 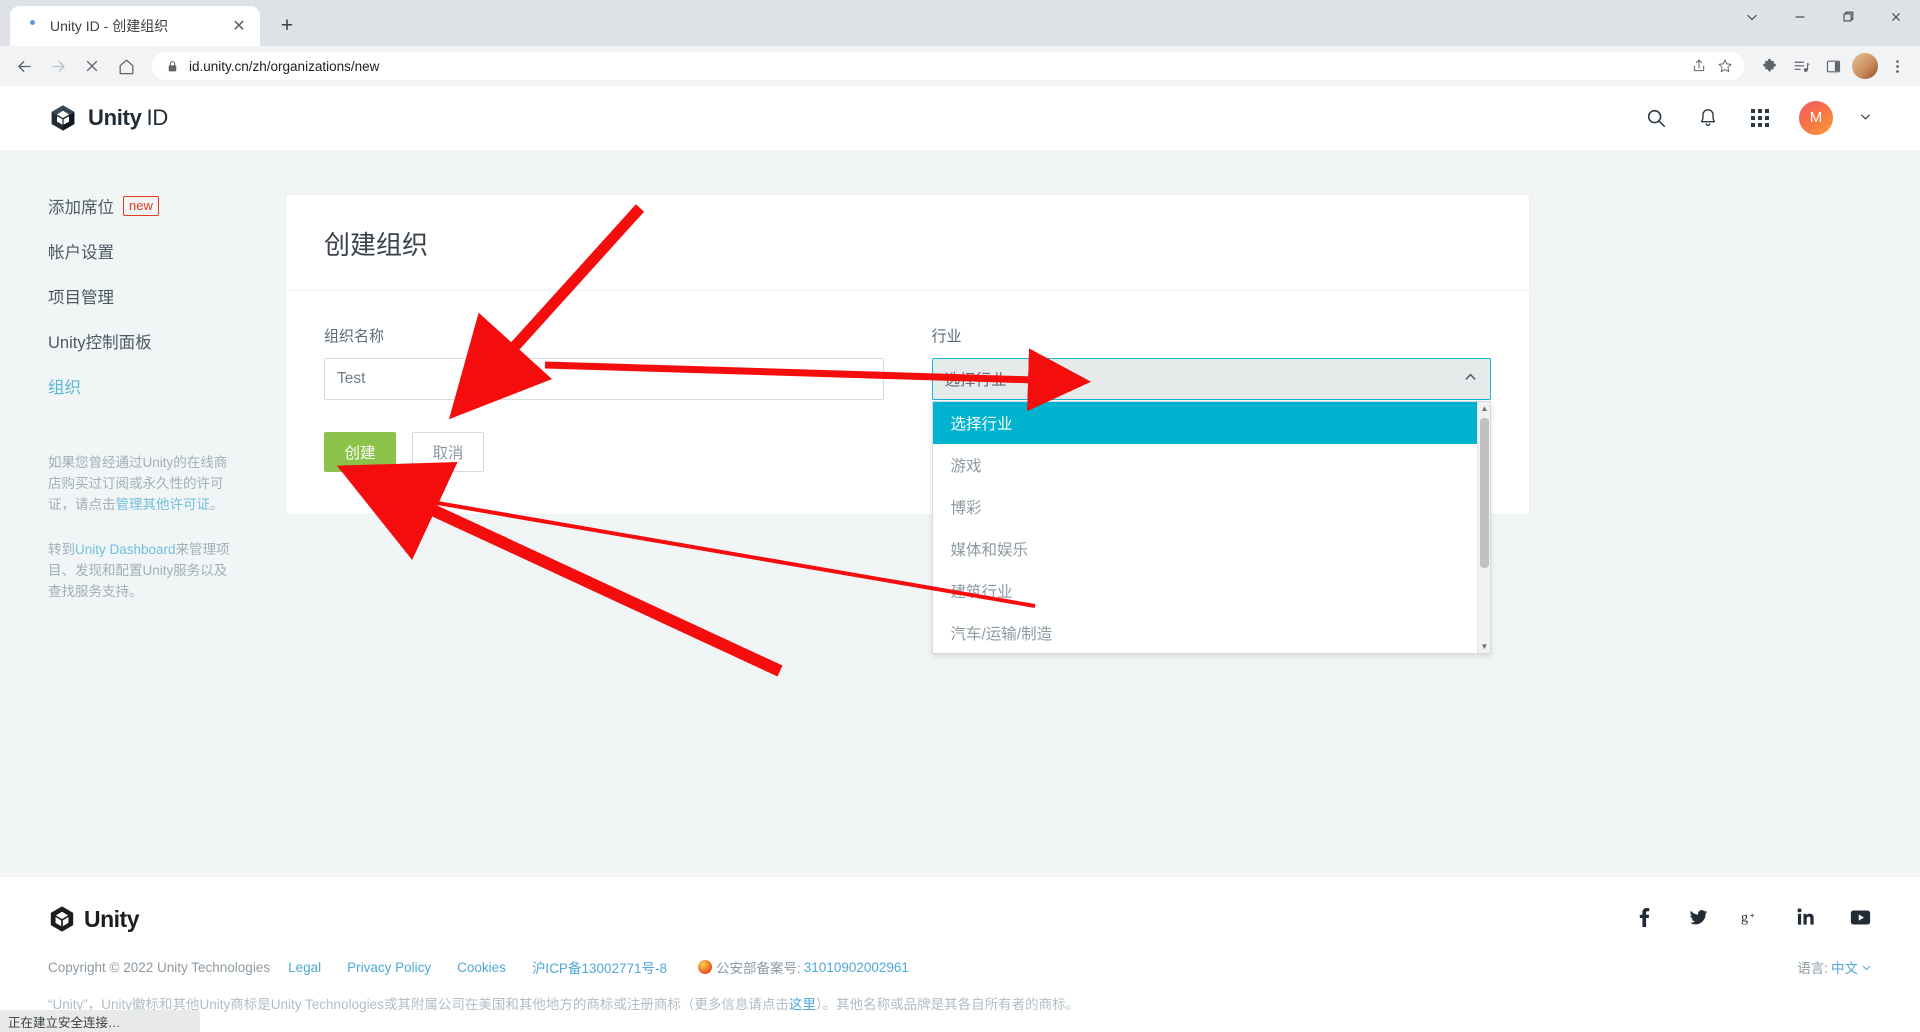 I want to click on legal-link: Legal, so click(x=304, y=967).